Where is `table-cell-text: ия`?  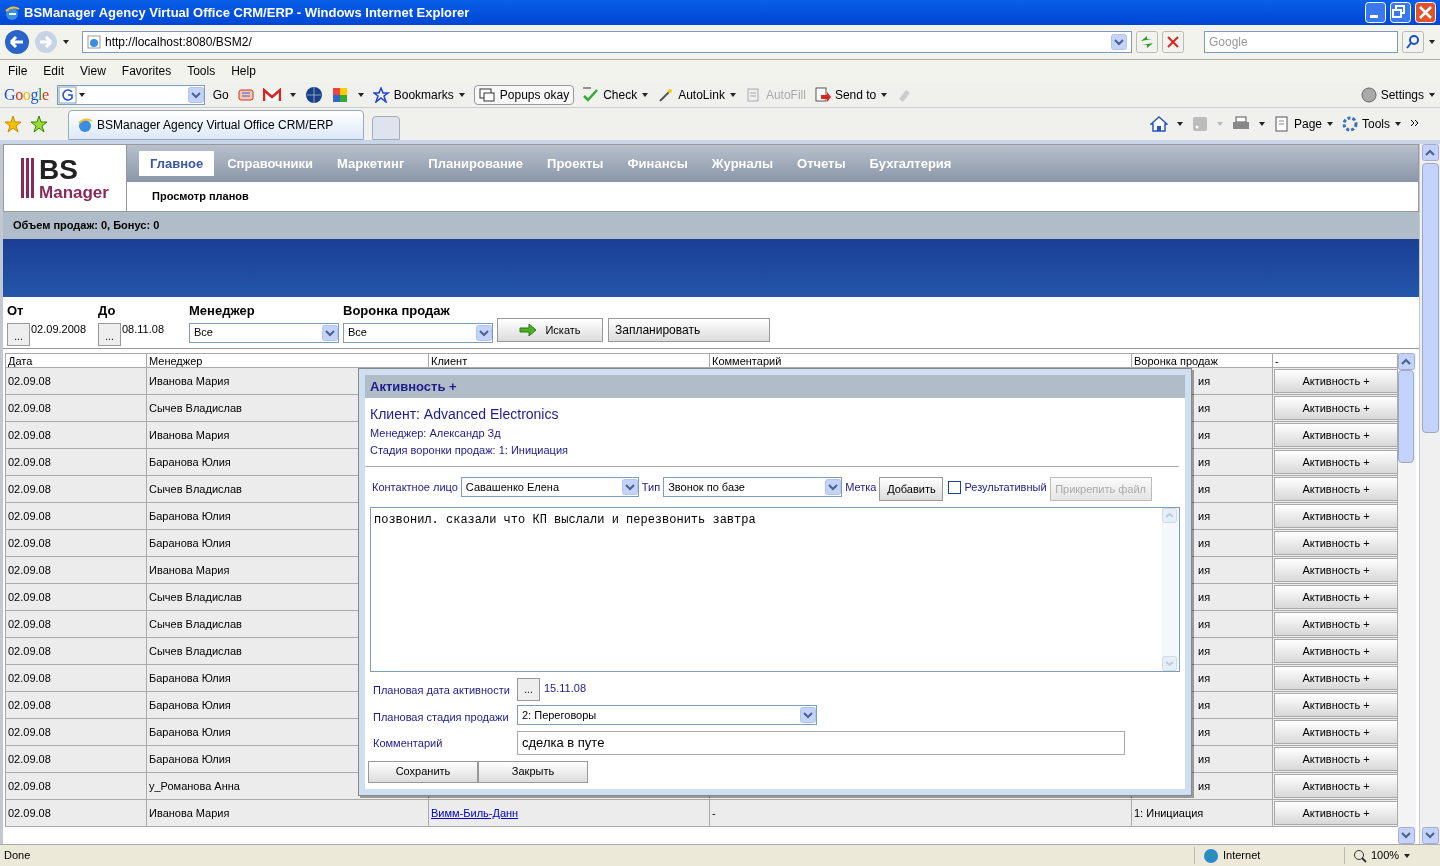 table-cell-text: ия is located at coordinates (1204, 381).